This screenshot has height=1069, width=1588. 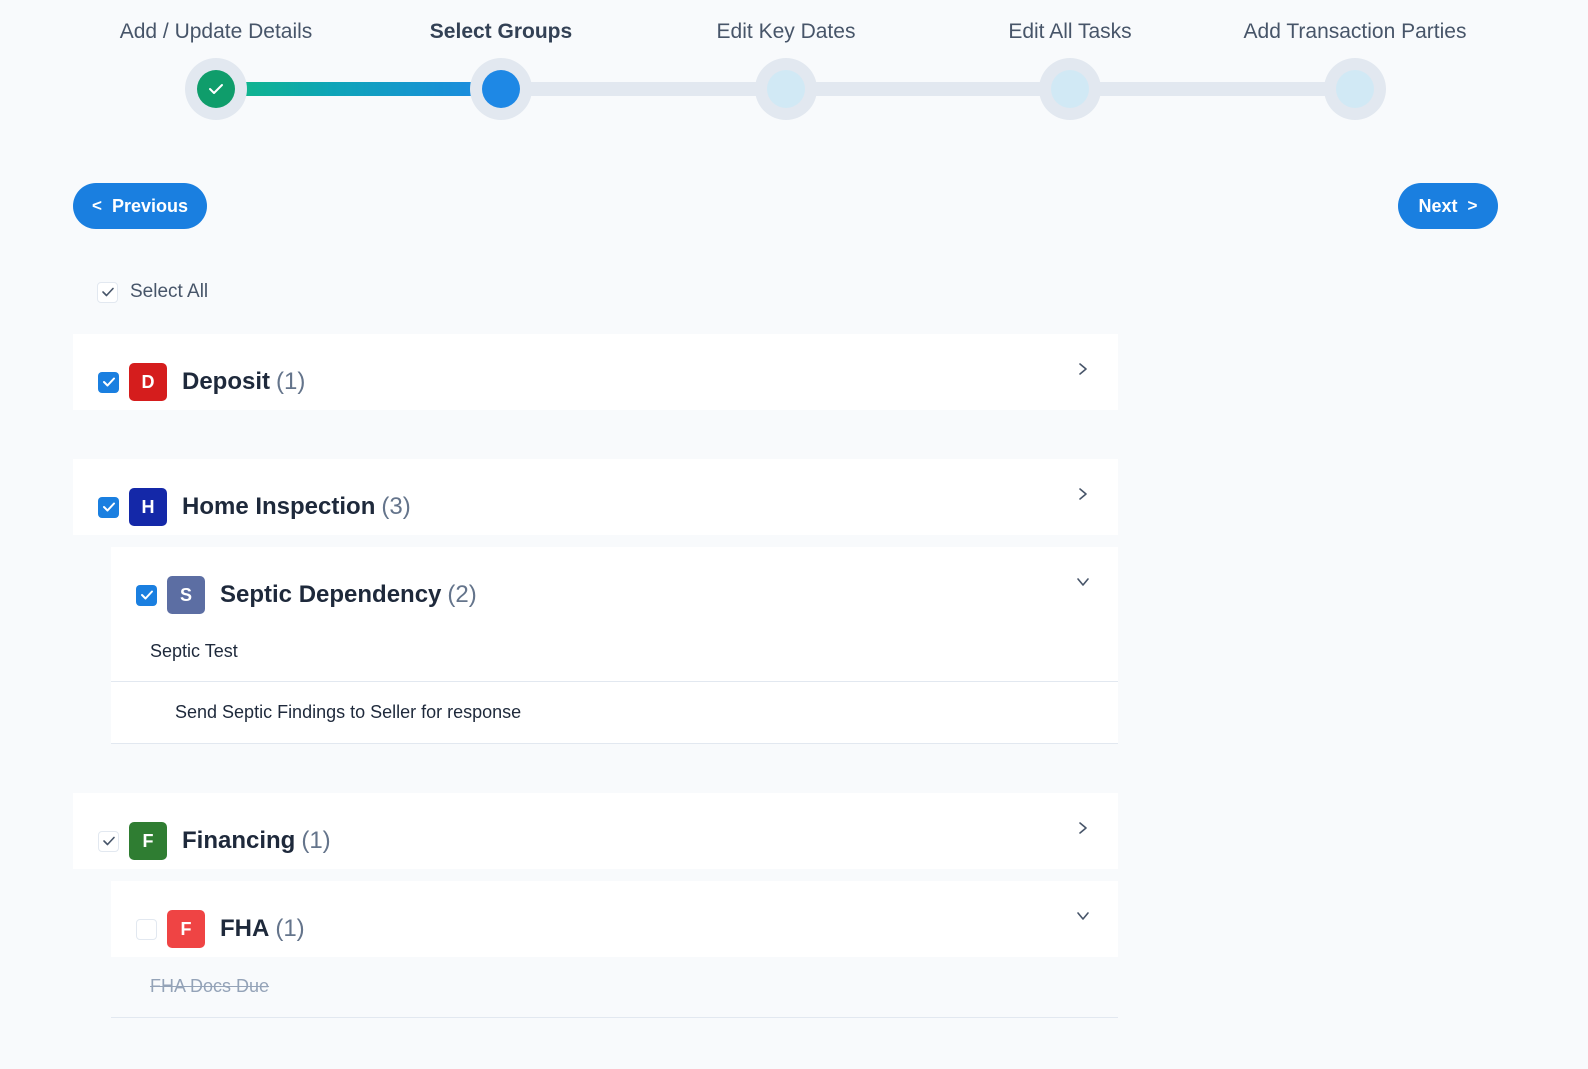 I want to click on previous-button: < Previous, so click(x=140, y=206).